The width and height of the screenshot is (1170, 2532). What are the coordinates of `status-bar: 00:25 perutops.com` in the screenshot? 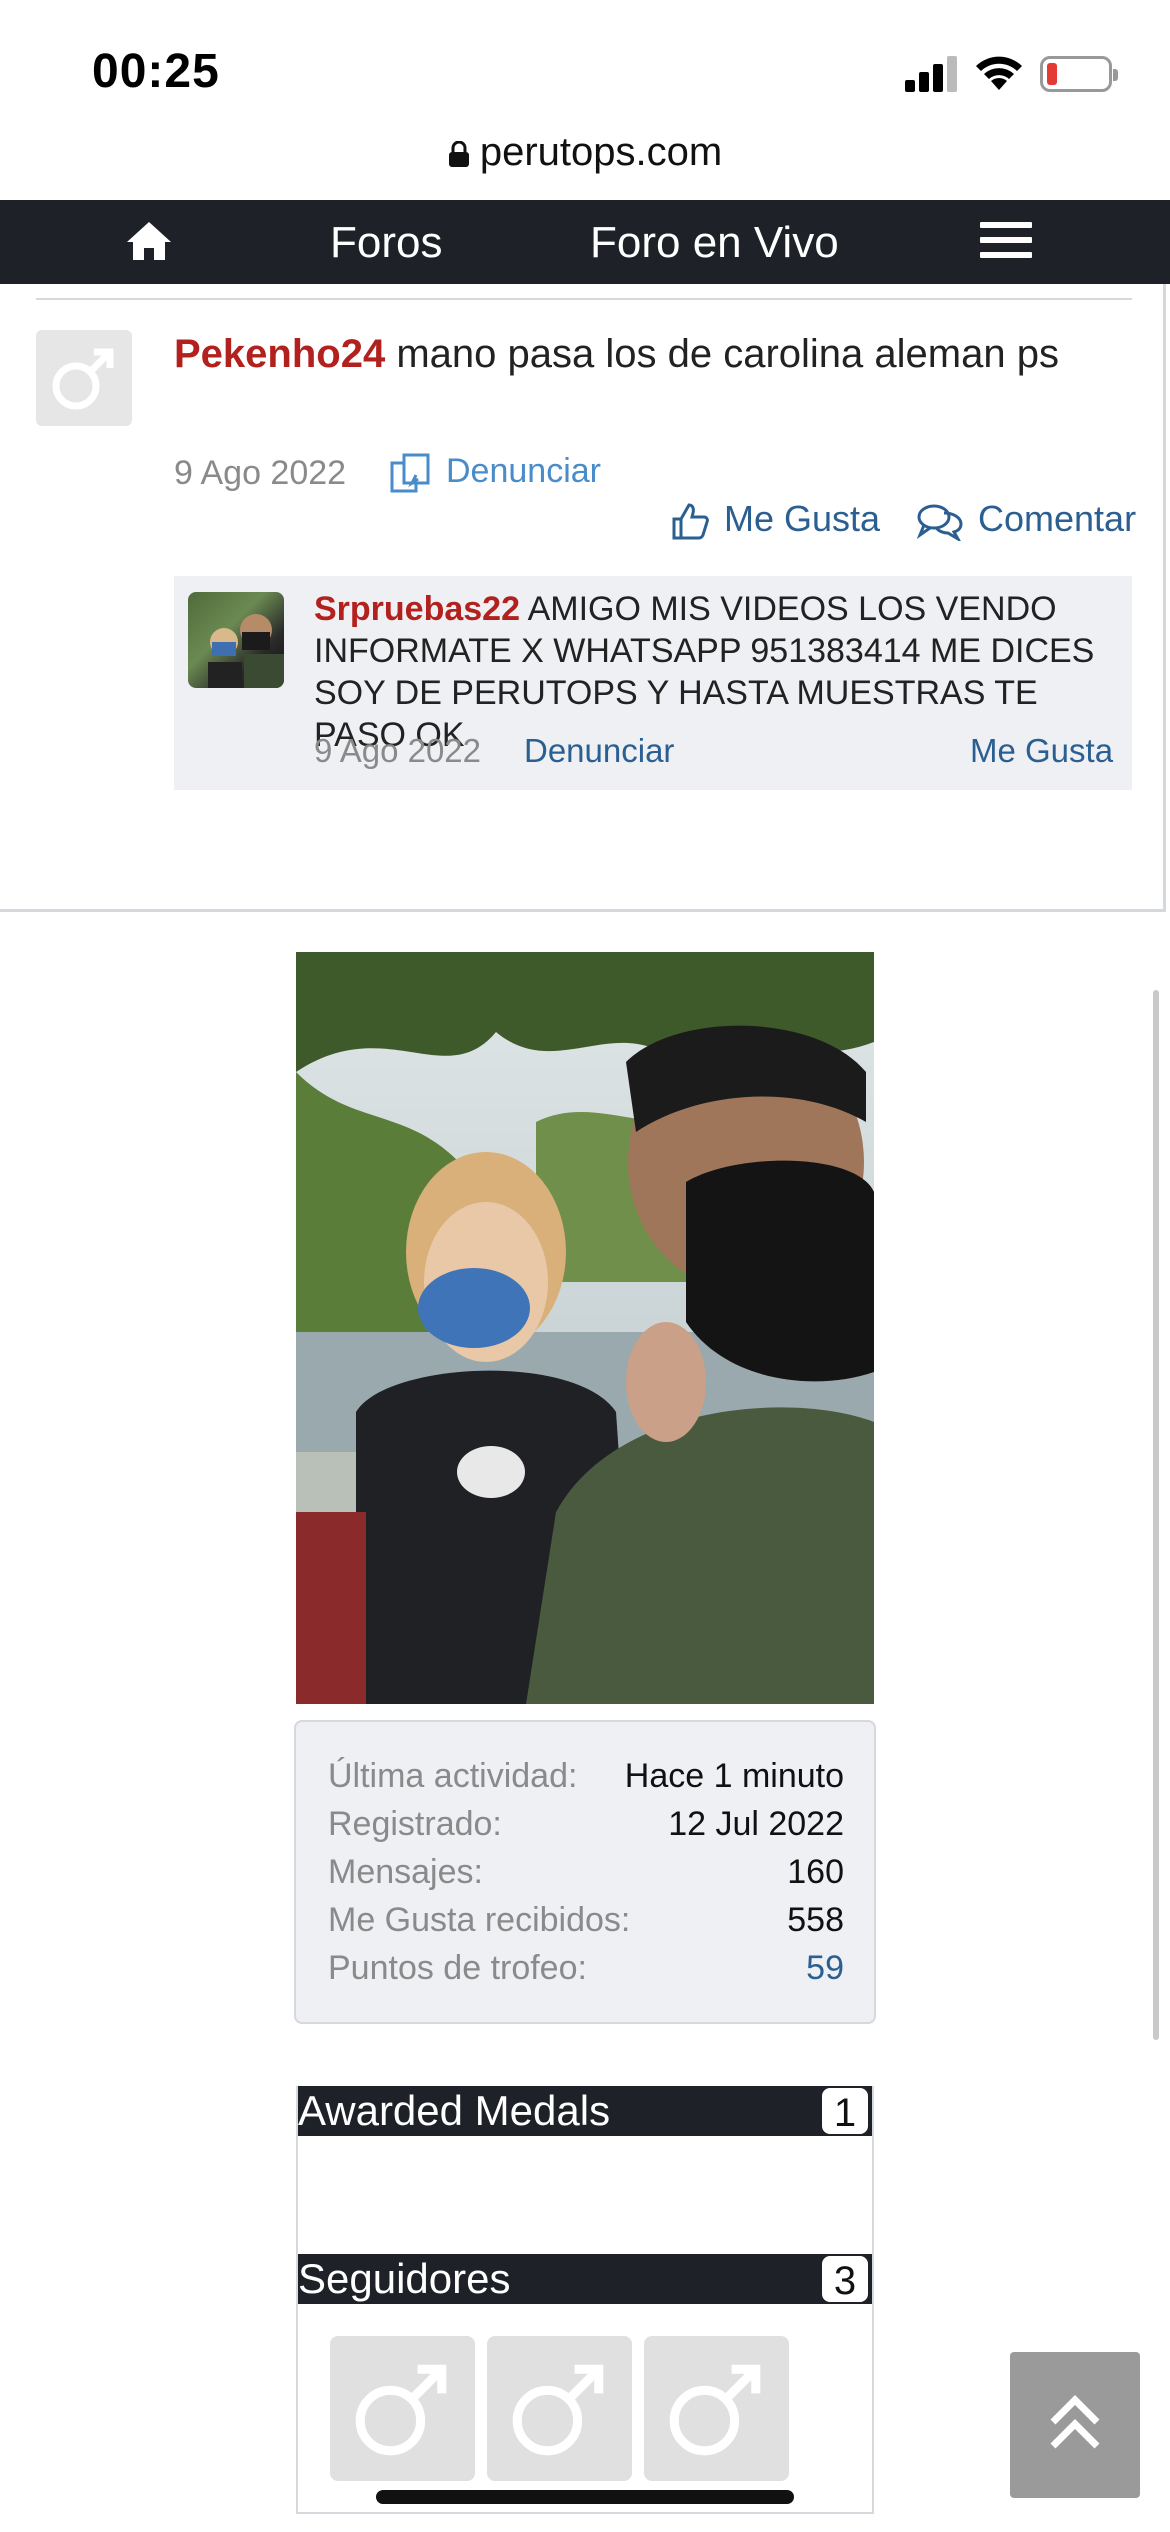 It's located at (585, 87).